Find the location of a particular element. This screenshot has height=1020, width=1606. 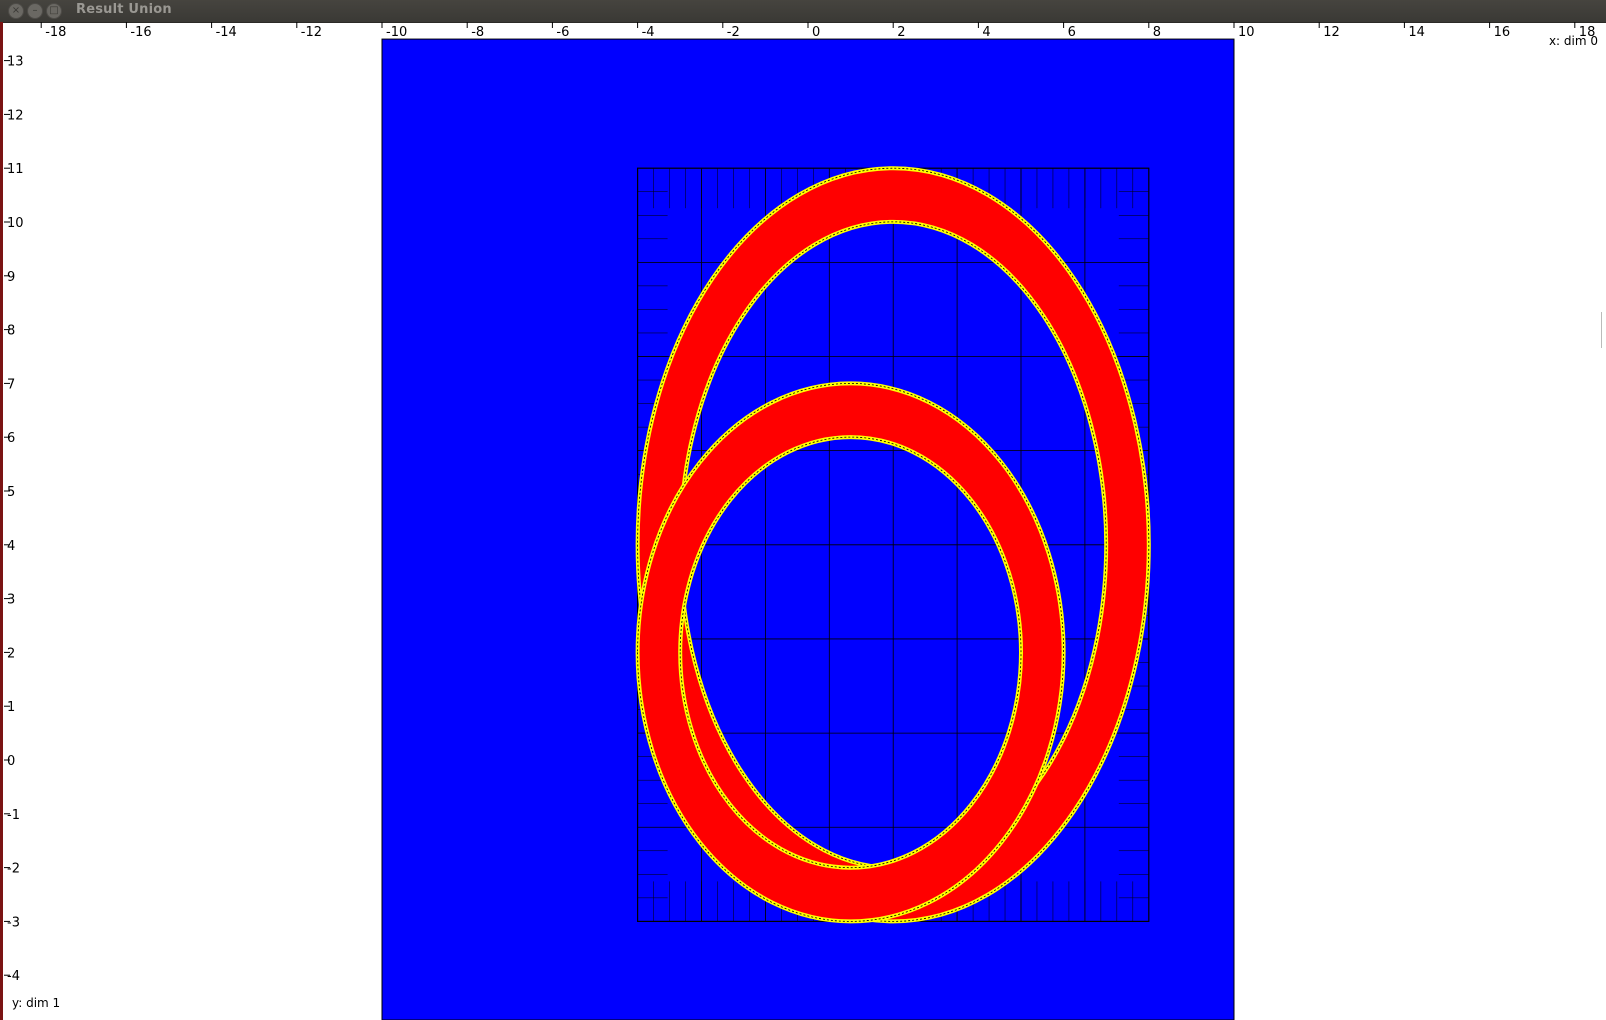

y-tick-label: -1 is located at coordinates (13, 815).